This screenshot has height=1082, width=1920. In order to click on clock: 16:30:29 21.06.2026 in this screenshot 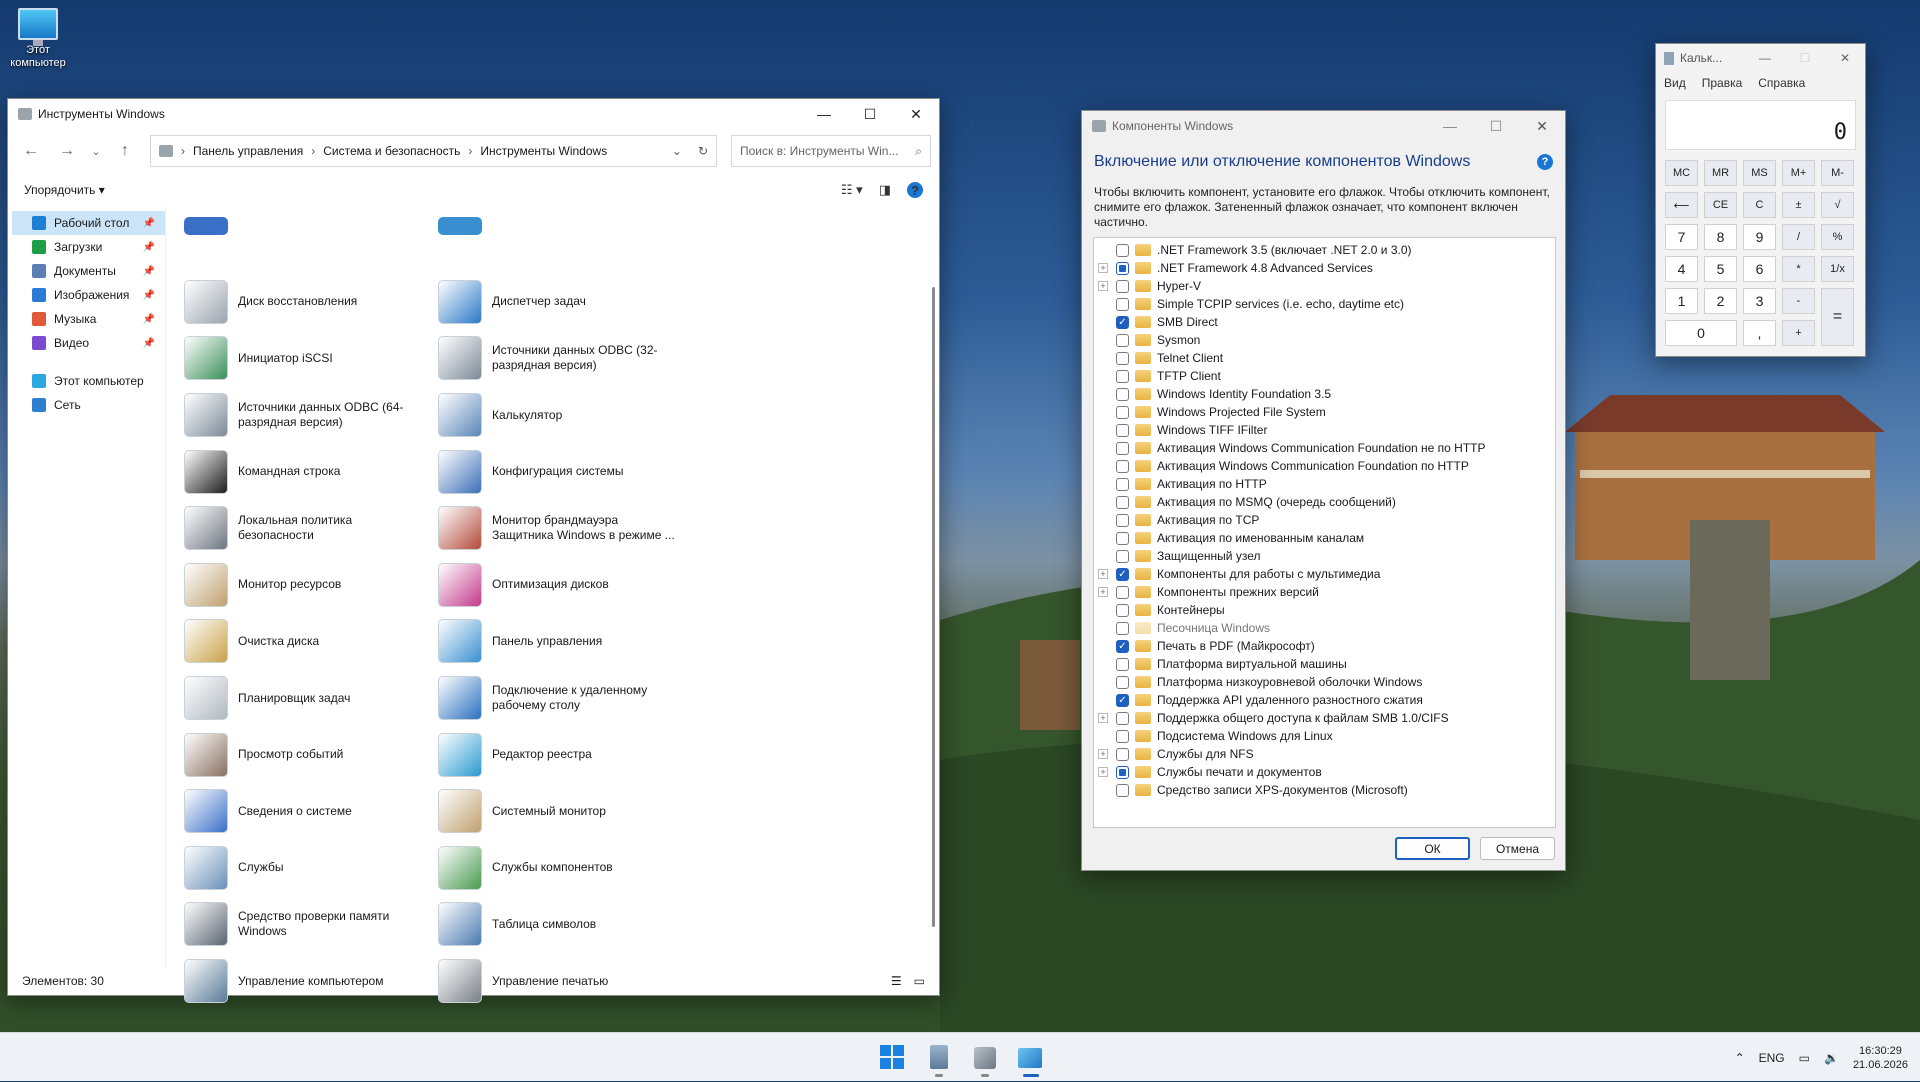, I will do `click(1880, 1058)`.